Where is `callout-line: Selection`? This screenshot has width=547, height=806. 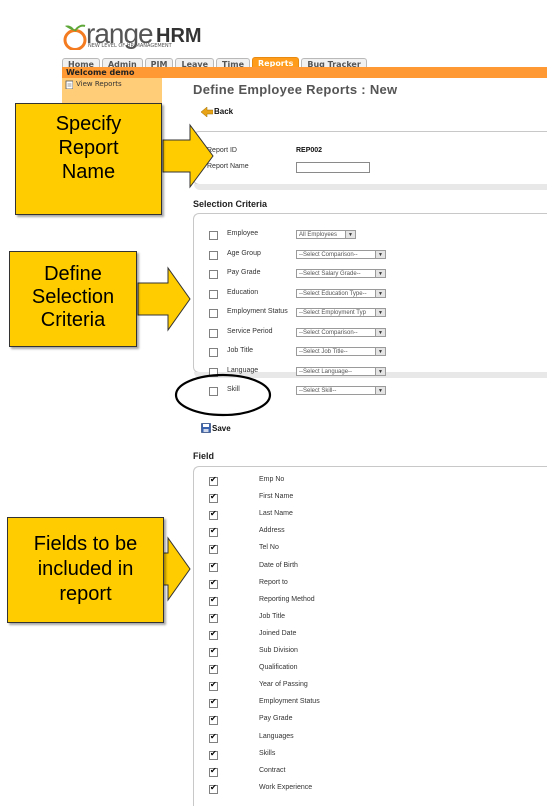 callout-line: Selection is located at coordinates (73, 297).